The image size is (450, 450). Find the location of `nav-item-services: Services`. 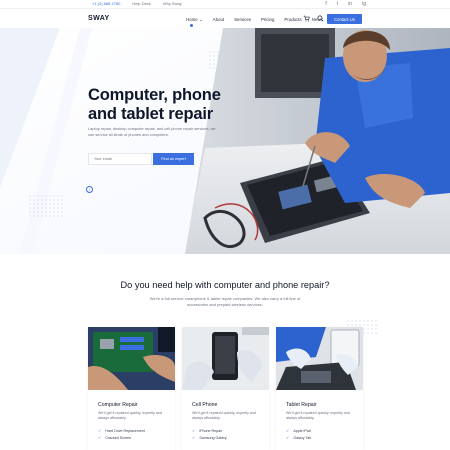

nav-item-services: Services is located at coordinates (242, 20).